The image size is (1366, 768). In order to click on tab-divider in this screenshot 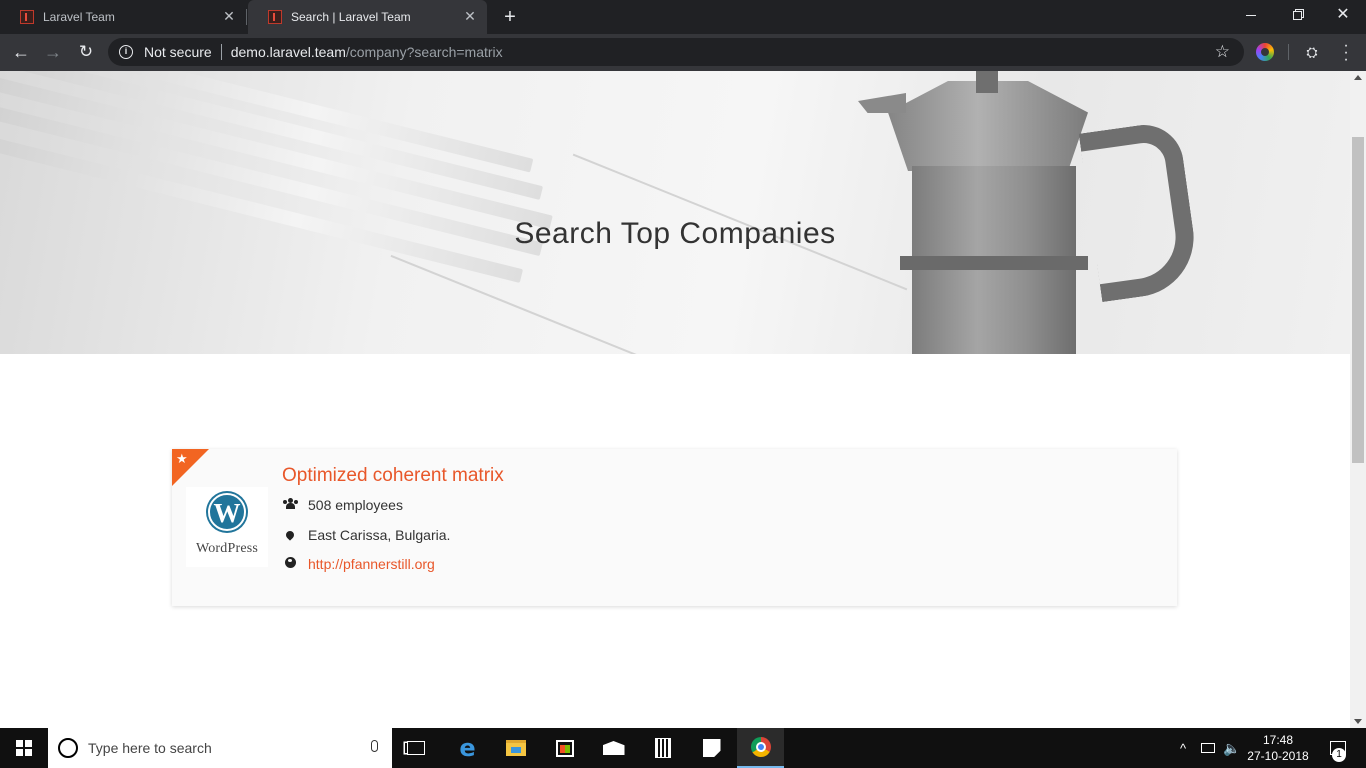, I will do `click(246, 17)`.